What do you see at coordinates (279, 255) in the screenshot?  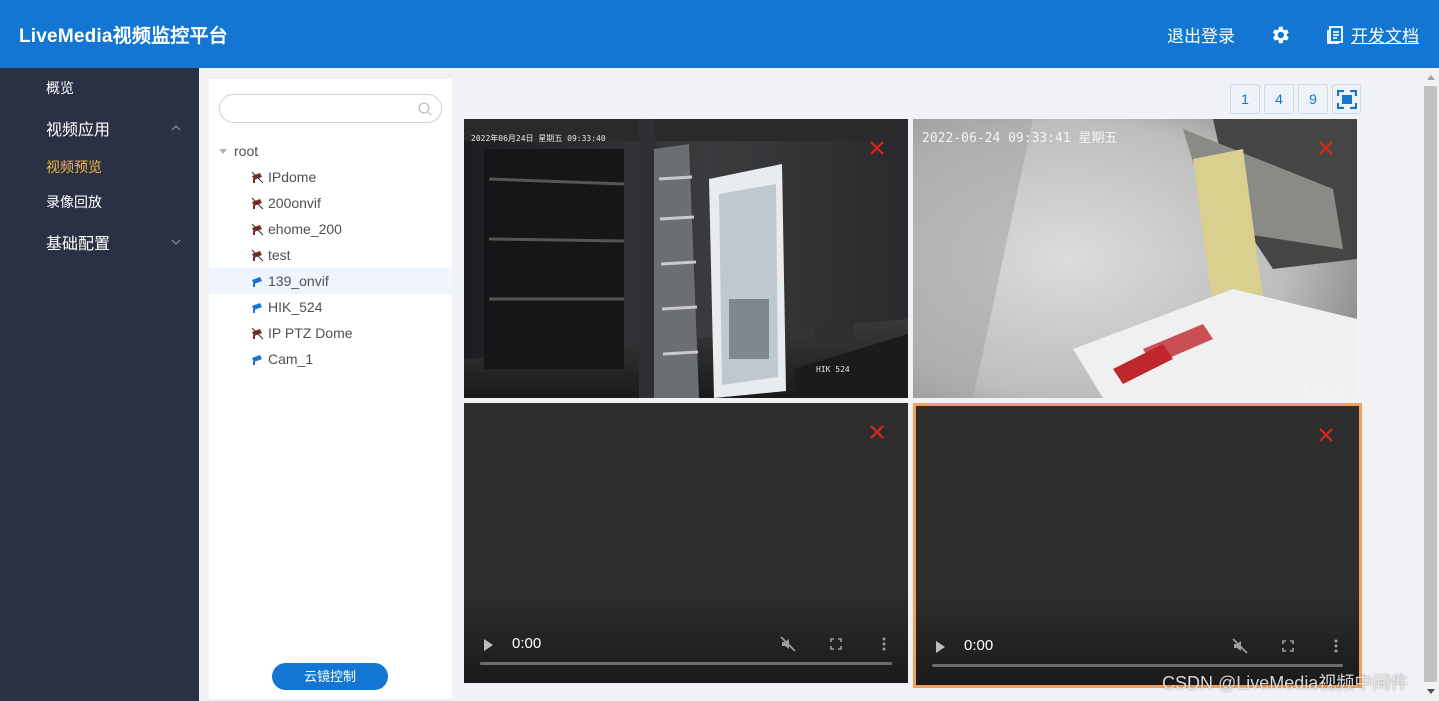 I see `tree-node-label: test` at bounding box center [279, 255].